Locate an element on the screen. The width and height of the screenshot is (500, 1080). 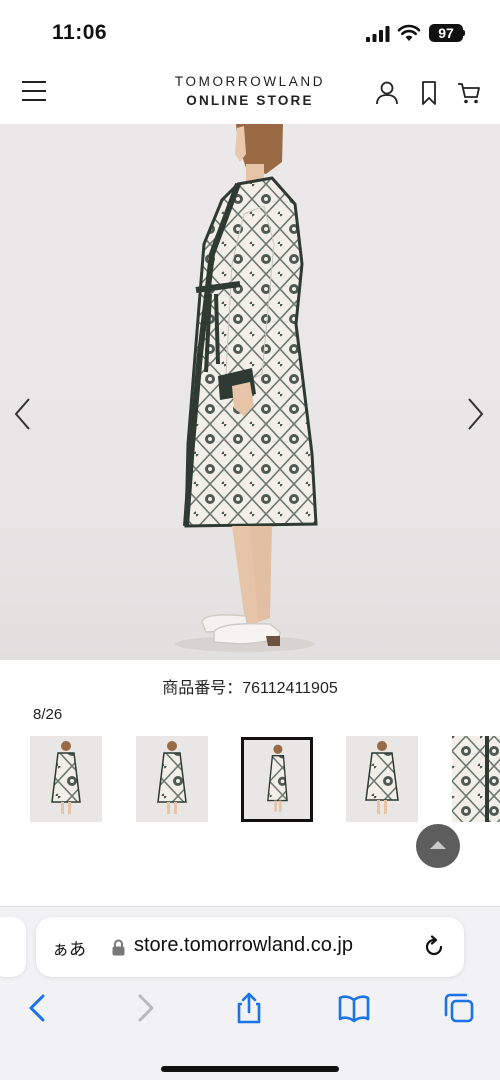
menu-icon is located at coordinates (34, 92).